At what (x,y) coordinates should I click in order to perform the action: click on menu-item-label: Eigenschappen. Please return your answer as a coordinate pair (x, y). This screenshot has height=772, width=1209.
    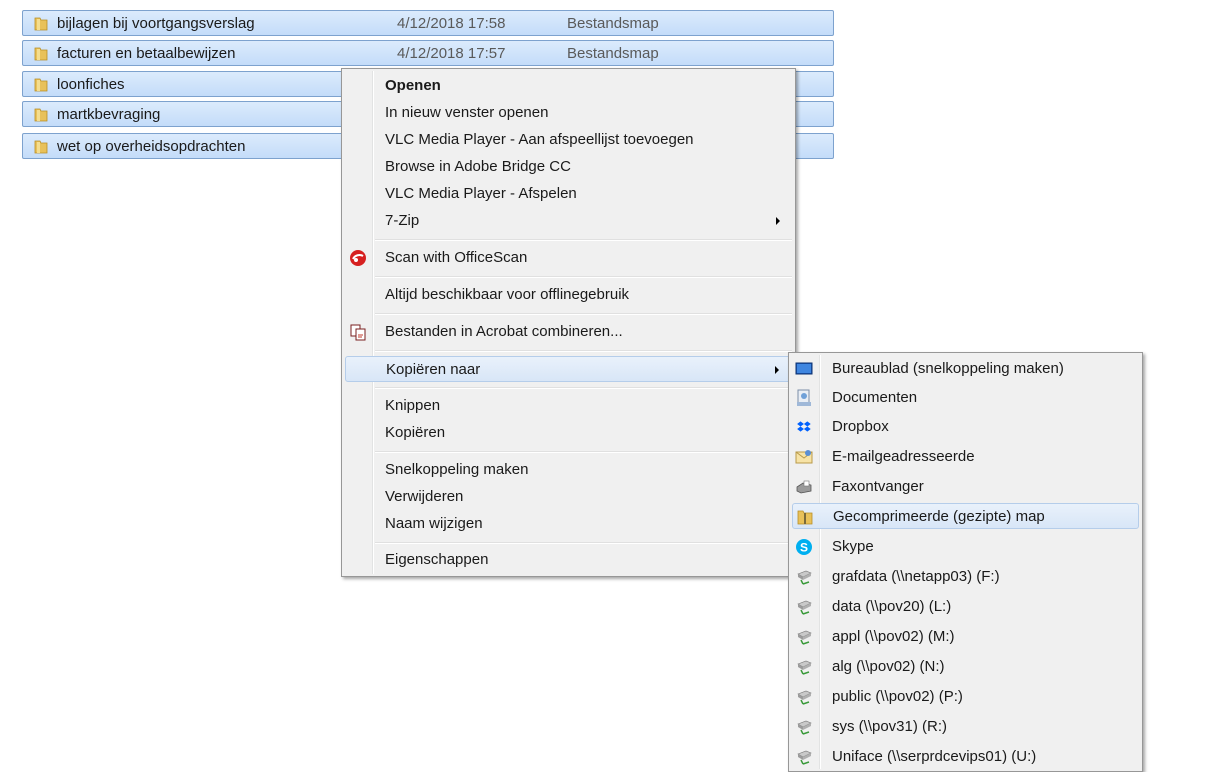
    Looking at the image, I should click on (437, 559).